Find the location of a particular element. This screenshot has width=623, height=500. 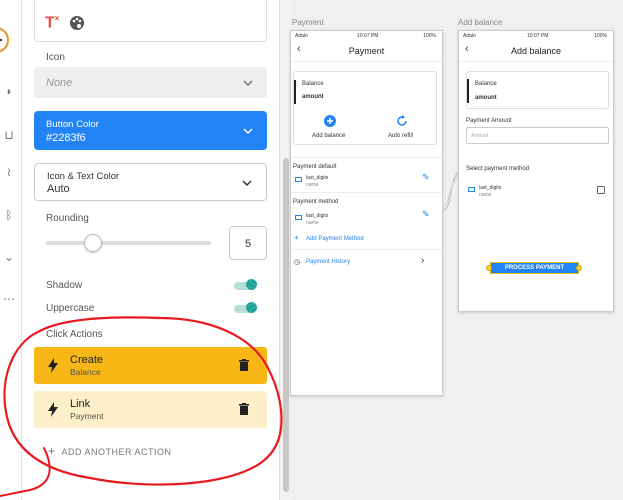

action-card-create: Create Balance is located at coordinates (150, 365).